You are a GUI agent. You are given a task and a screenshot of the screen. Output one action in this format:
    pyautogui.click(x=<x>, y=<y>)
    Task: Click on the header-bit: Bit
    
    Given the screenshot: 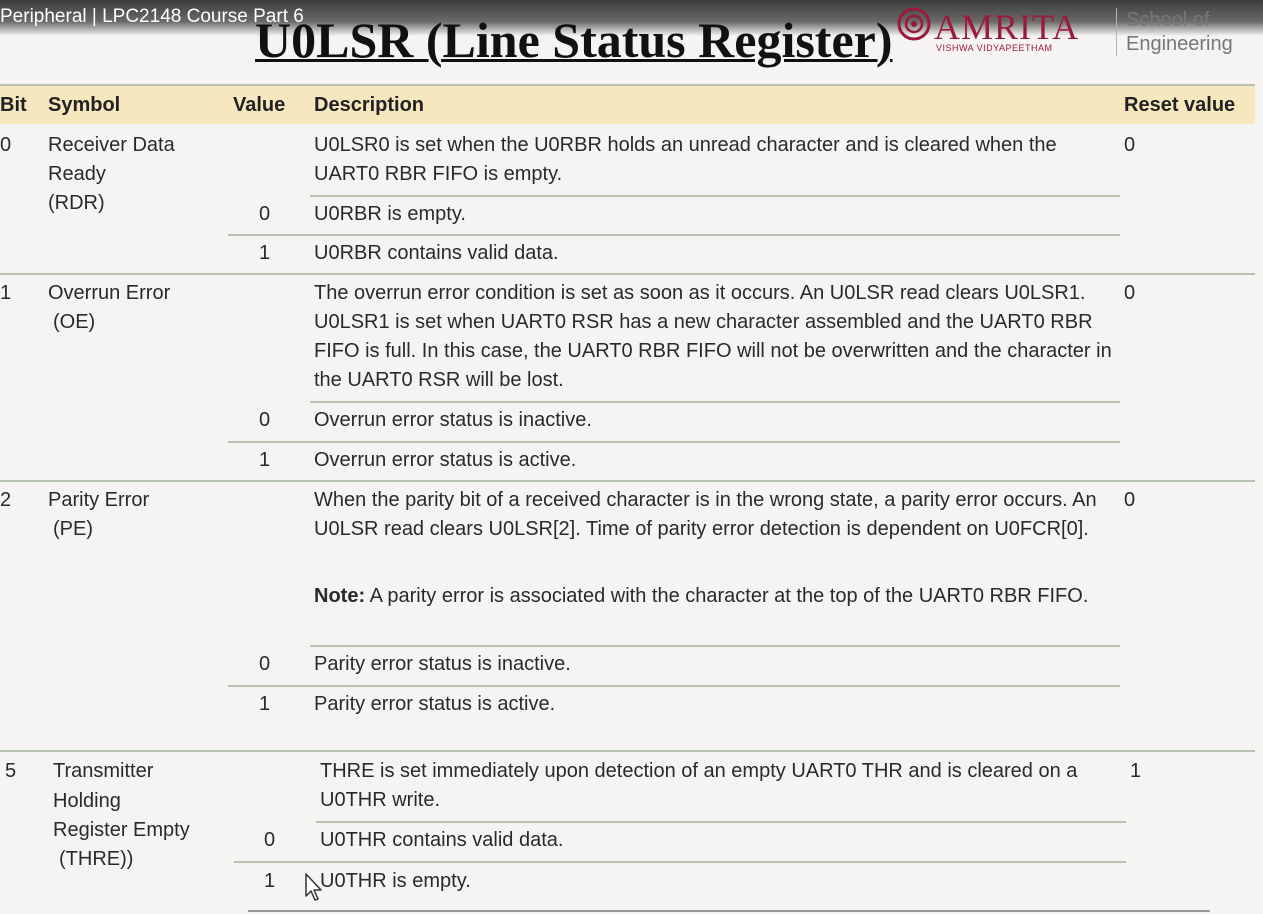 What is the action you would take?
    pyautogui.click(x=13, y=105)
    